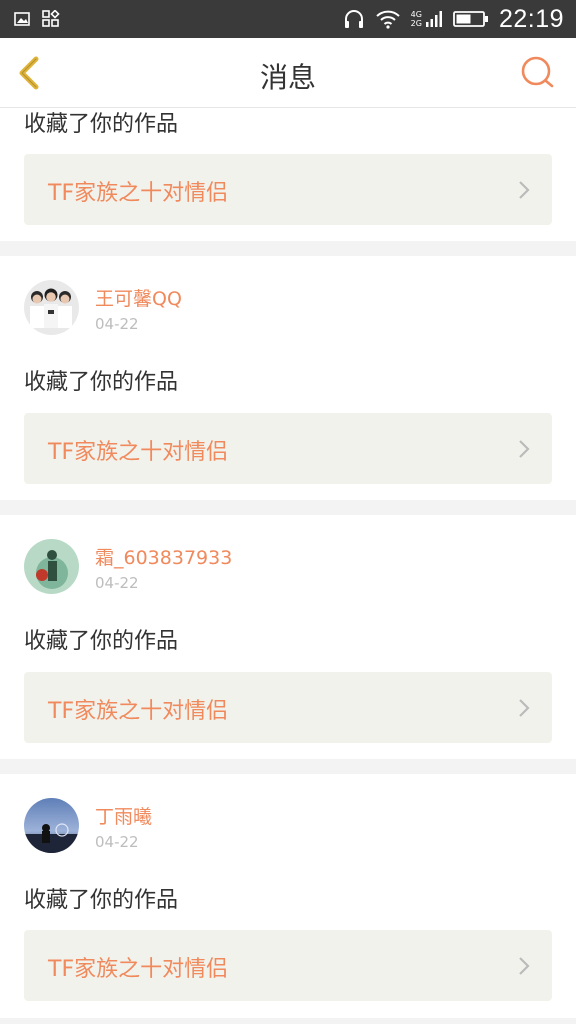 Image resolution: width=576 pixels, height=1024 pixels. Describe the element at coordinates (288, 19) in the screenshot. I see `status-bar: 4G 2G 22:19` at that location.